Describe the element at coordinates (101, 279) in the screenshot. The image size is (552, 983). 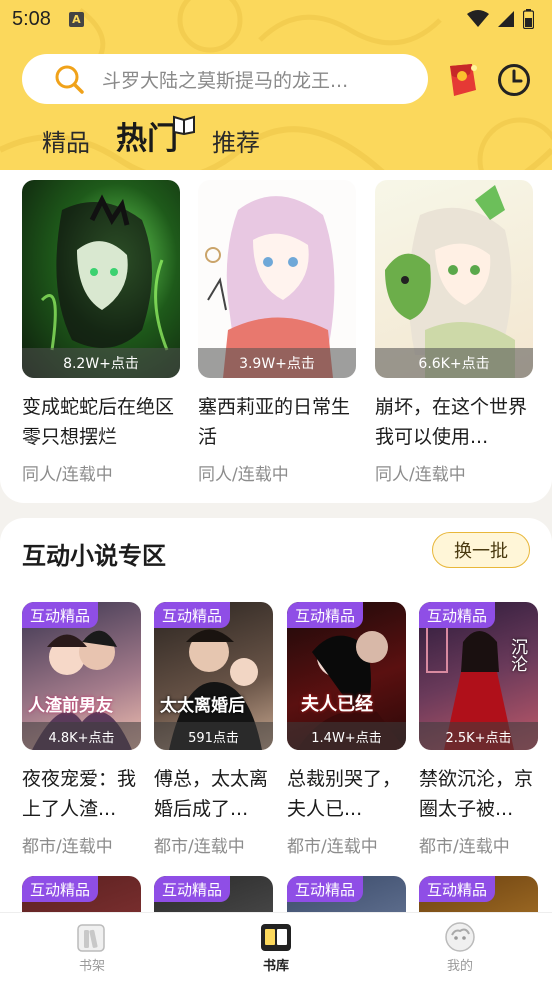
I see `book-cover: 8.2W+点击` at that location.